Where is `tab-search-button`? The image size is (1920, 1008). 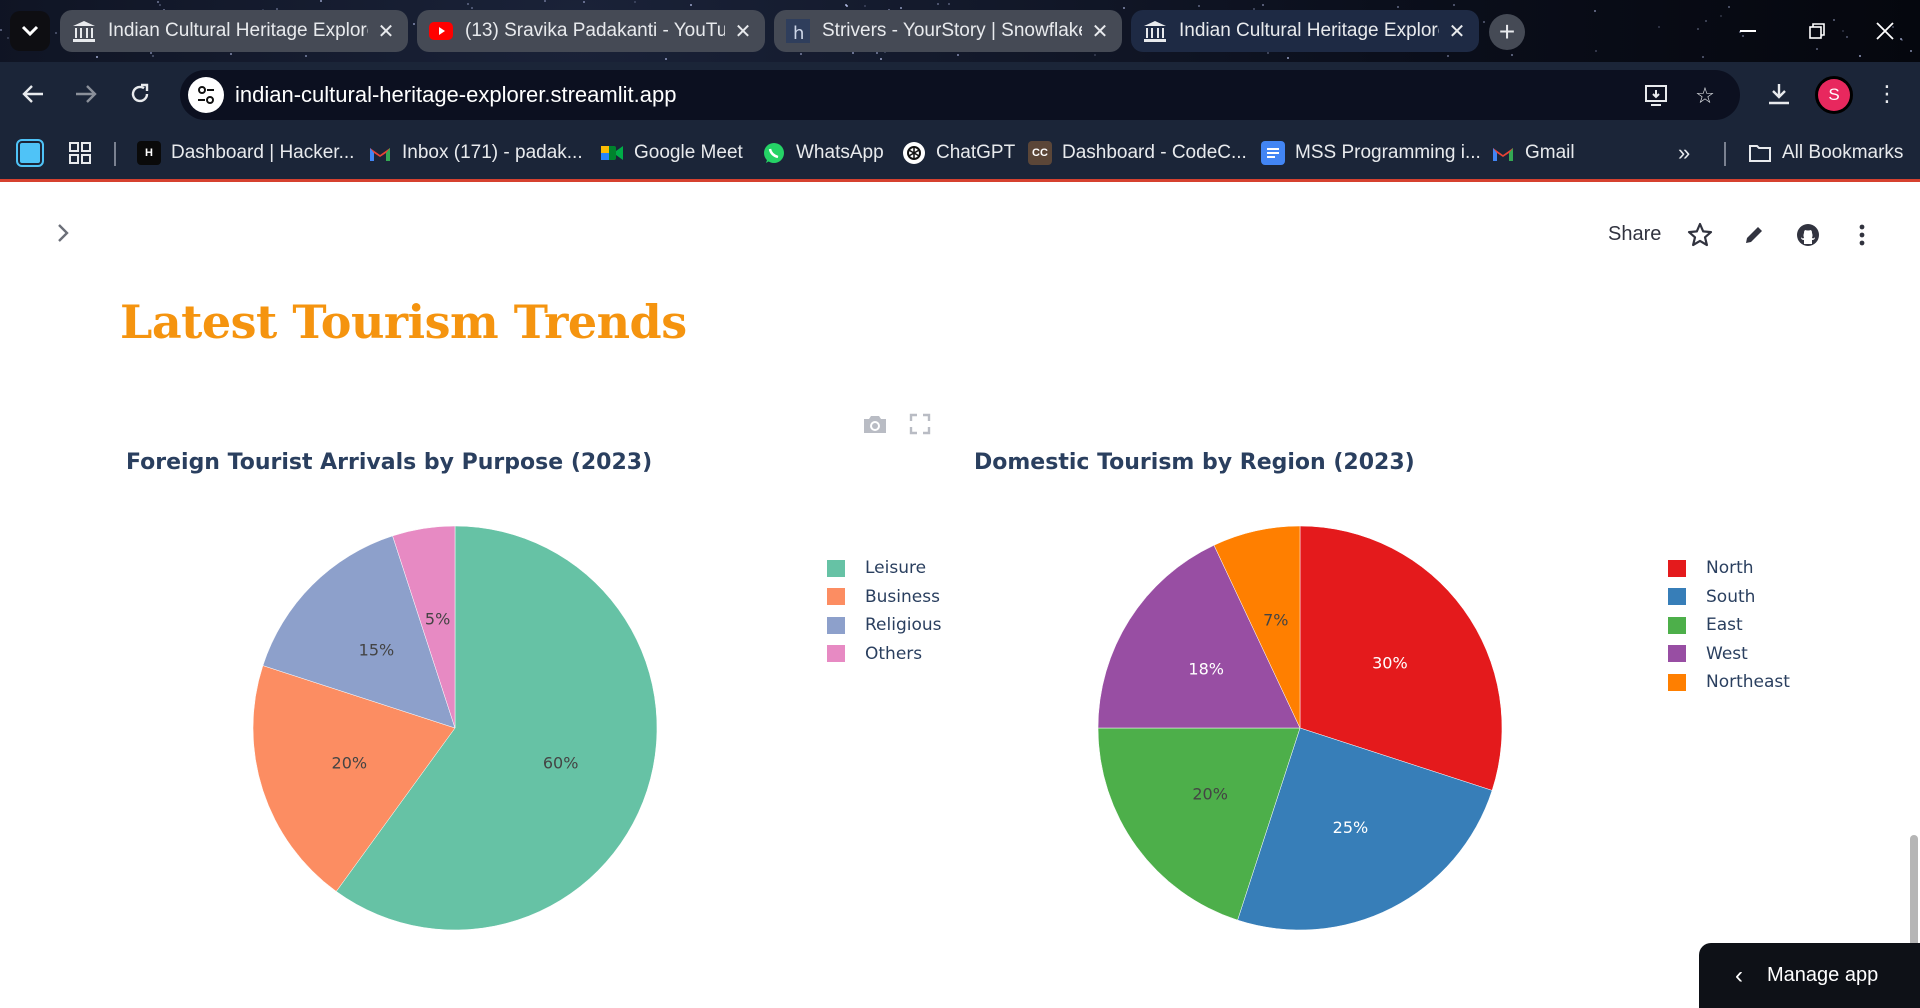
tab-search-button is located at coordinates (30, 31).